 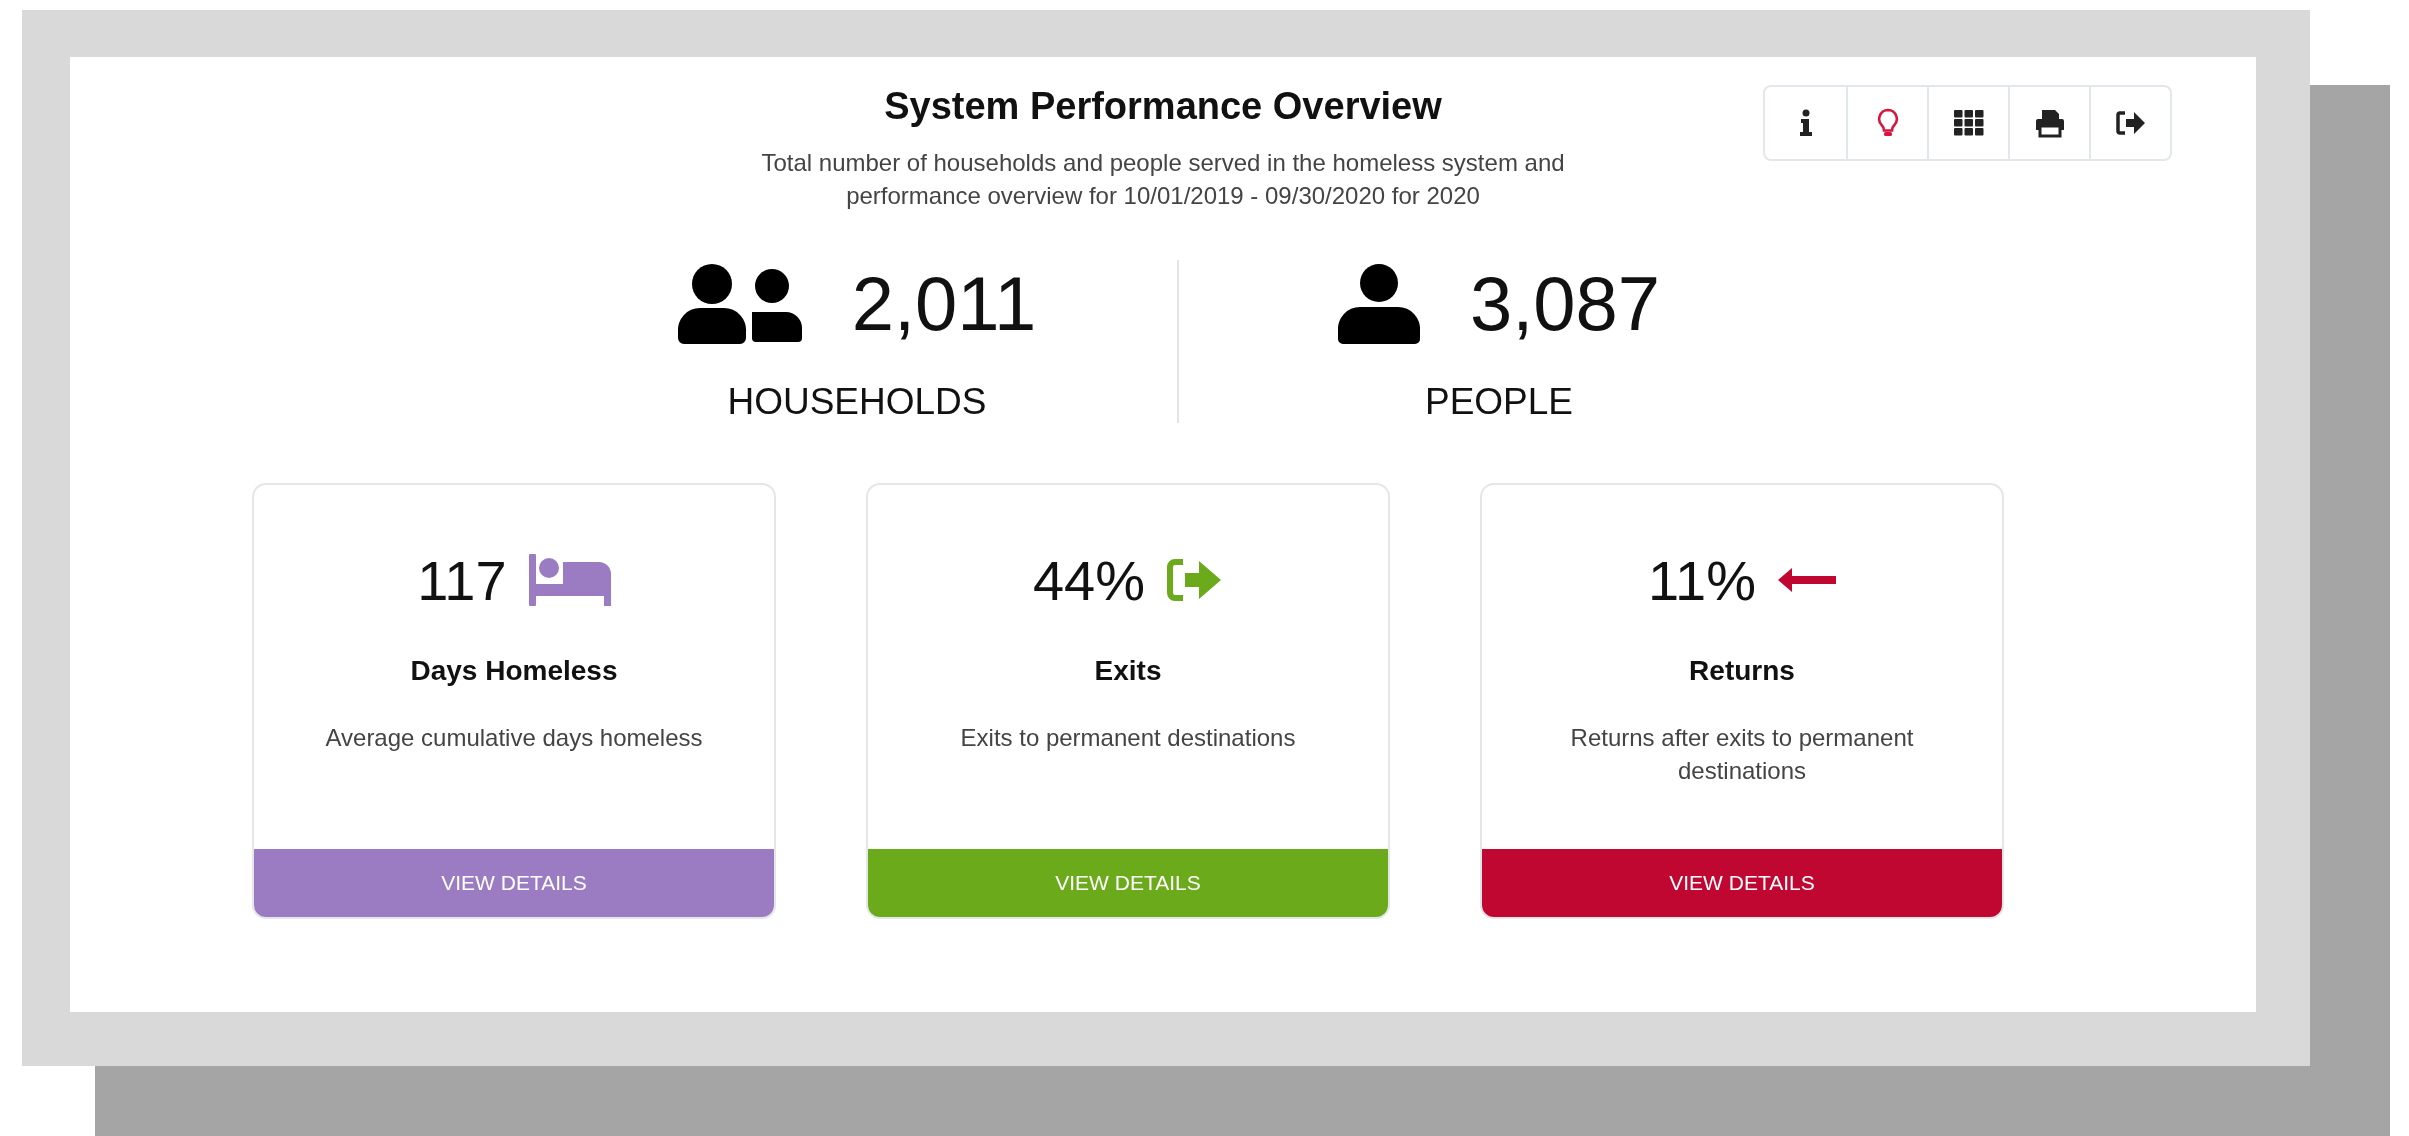 What do you see at coordinates (1128, 738) in the screenshot?
I see `metric-description: Exits to permanent destinations` at bounding box center [1128, 738].